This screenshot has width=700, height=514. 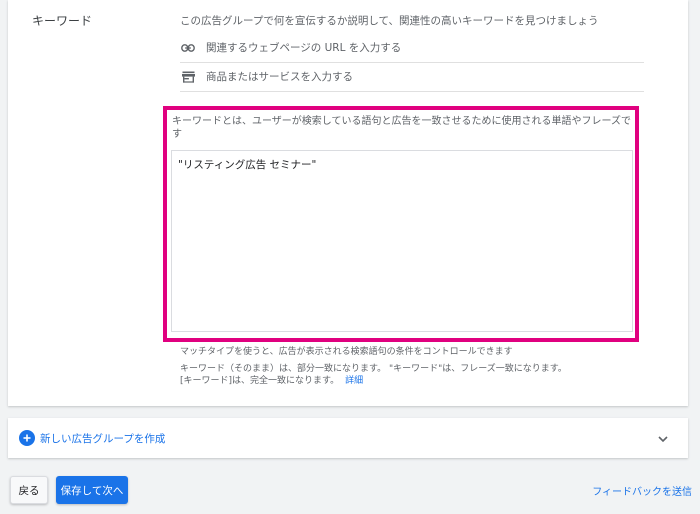 What do you see at coordinates (412, 48) in the screenshot?
I see `url-input-row: 関連するウェブページの URL を入力する` at bounding box center [412, 48].